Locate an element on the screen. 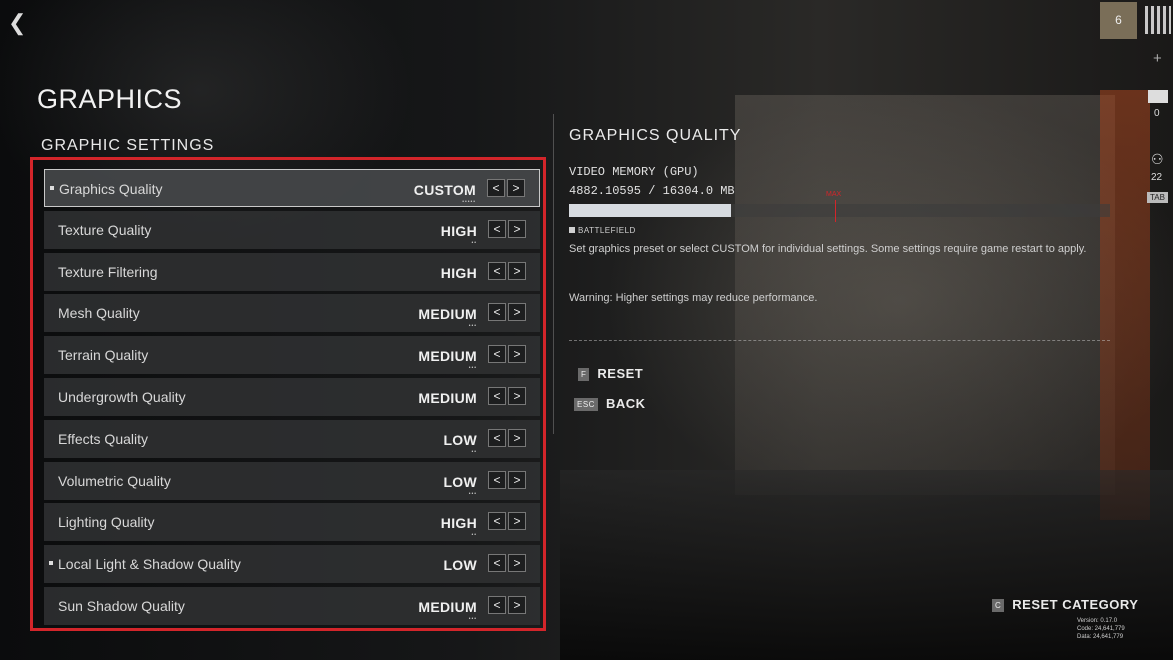 The image size is (1173, 660). setting-label: Lighting Quality is located at coordinates (106, 522).